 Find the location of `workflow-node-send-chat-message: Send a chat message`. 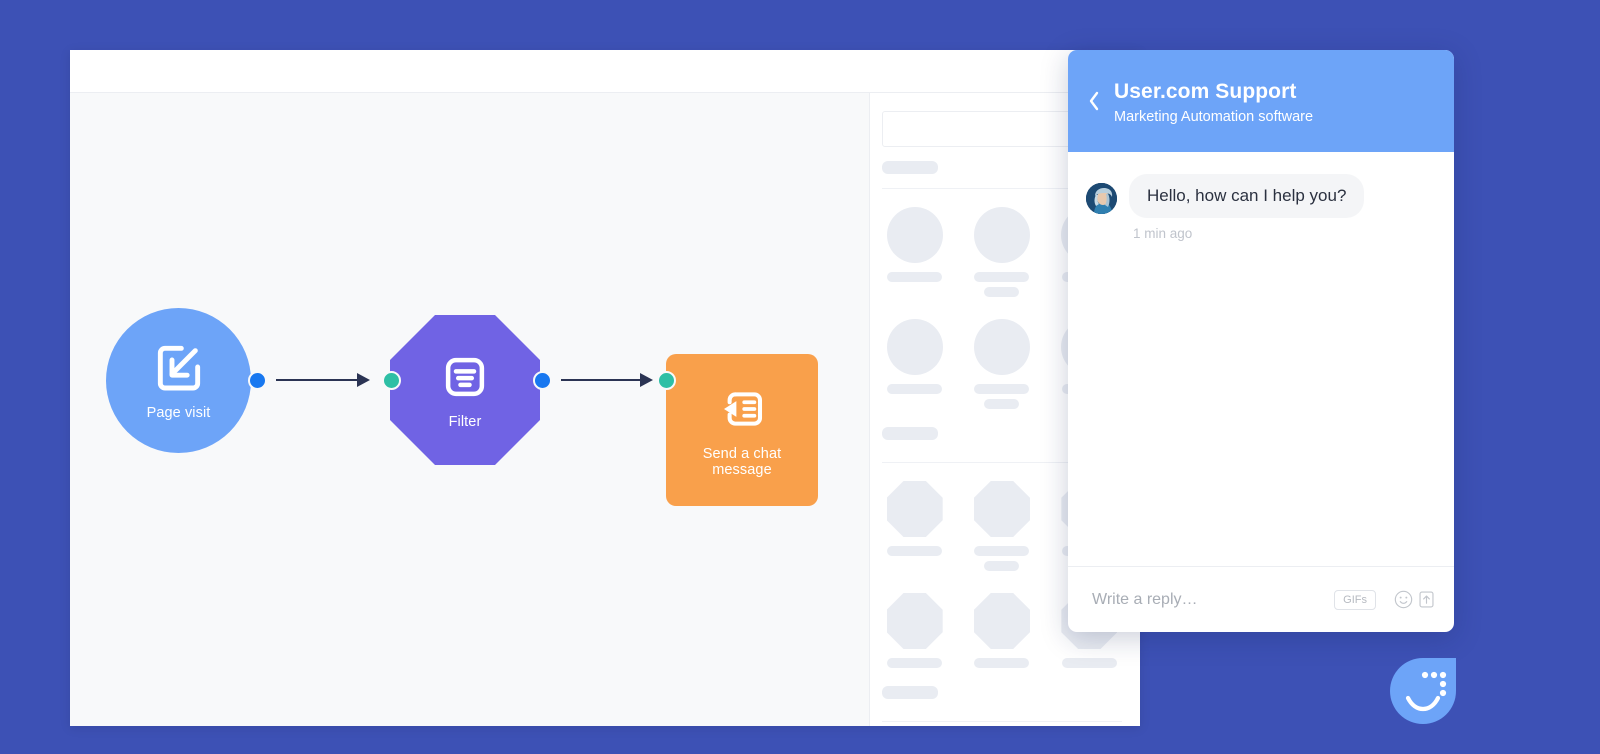

workflow-node-send-chat-message: Send a chat message is located at coordinates (742, 430).